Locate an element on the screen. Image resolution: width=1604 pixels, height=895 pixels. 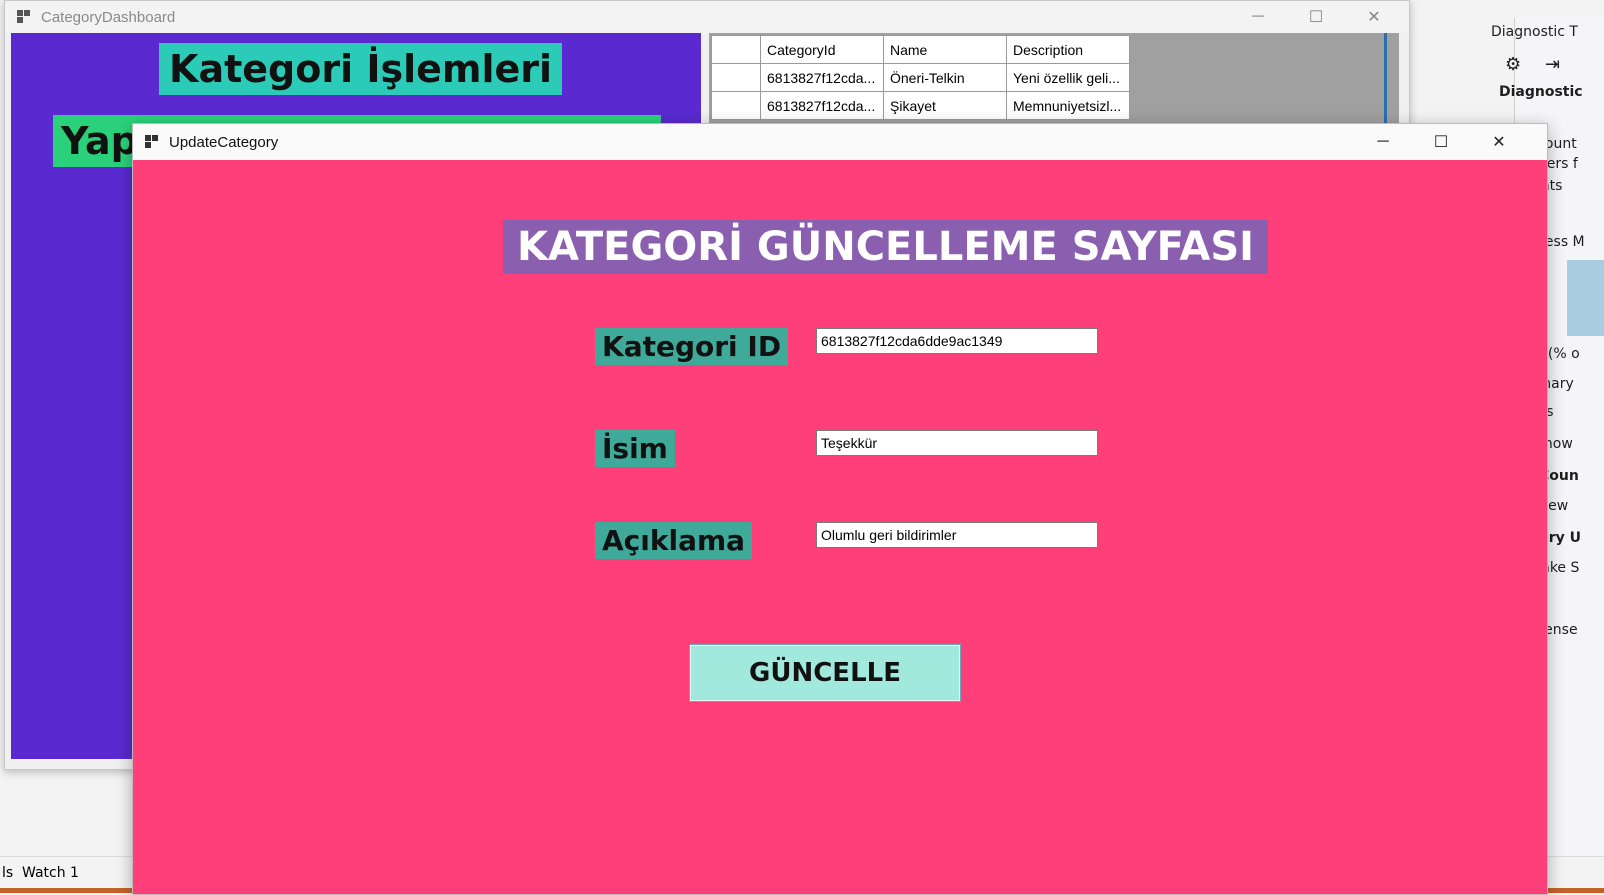
description-label: Açıklama is located at coordinates (674, 540).